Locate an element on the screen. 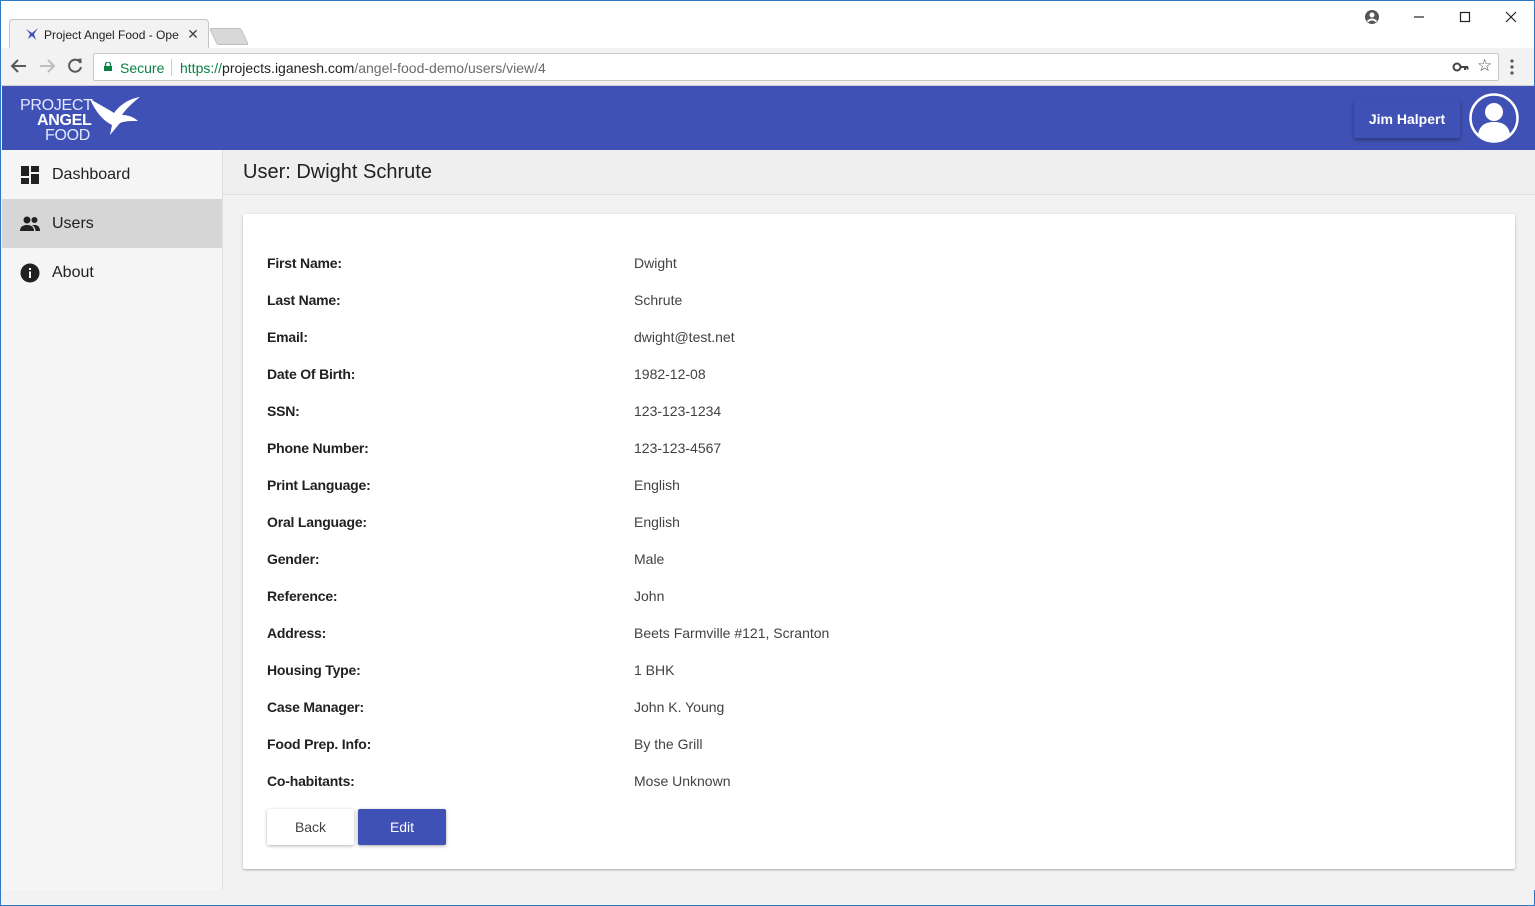 Image resolution: width=1535 pixels, height=906 pixels. omnibox-divider is located at coordinates (171, 67).